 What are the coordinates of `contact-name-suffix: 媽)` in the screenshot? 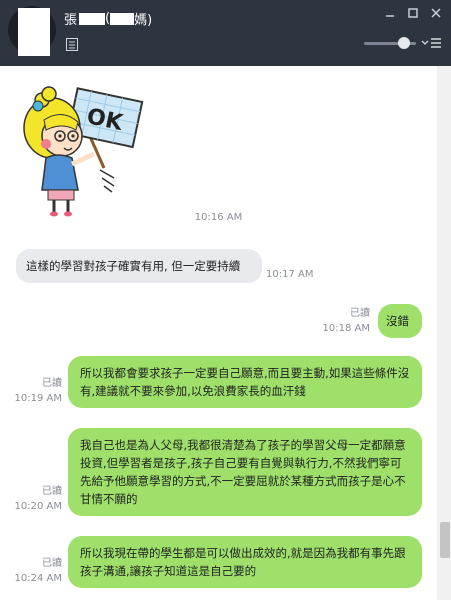 It's located at (143, 20).